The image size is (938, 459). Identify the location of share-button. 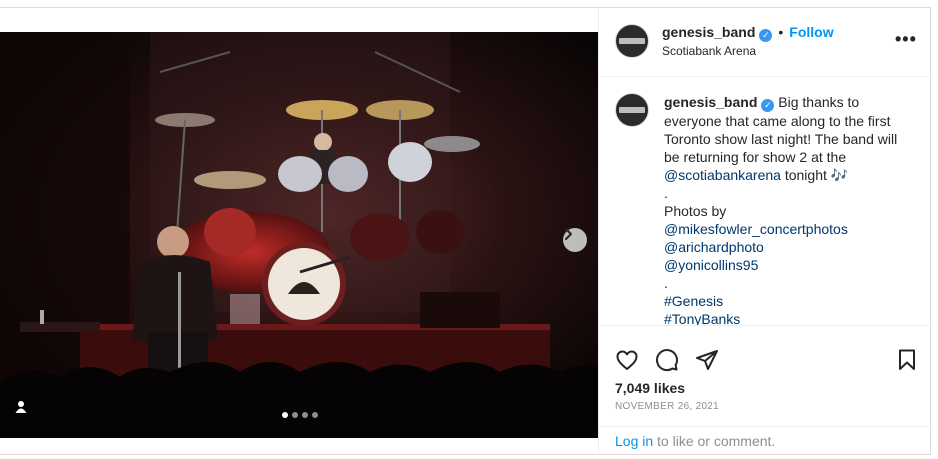
(708, 361).